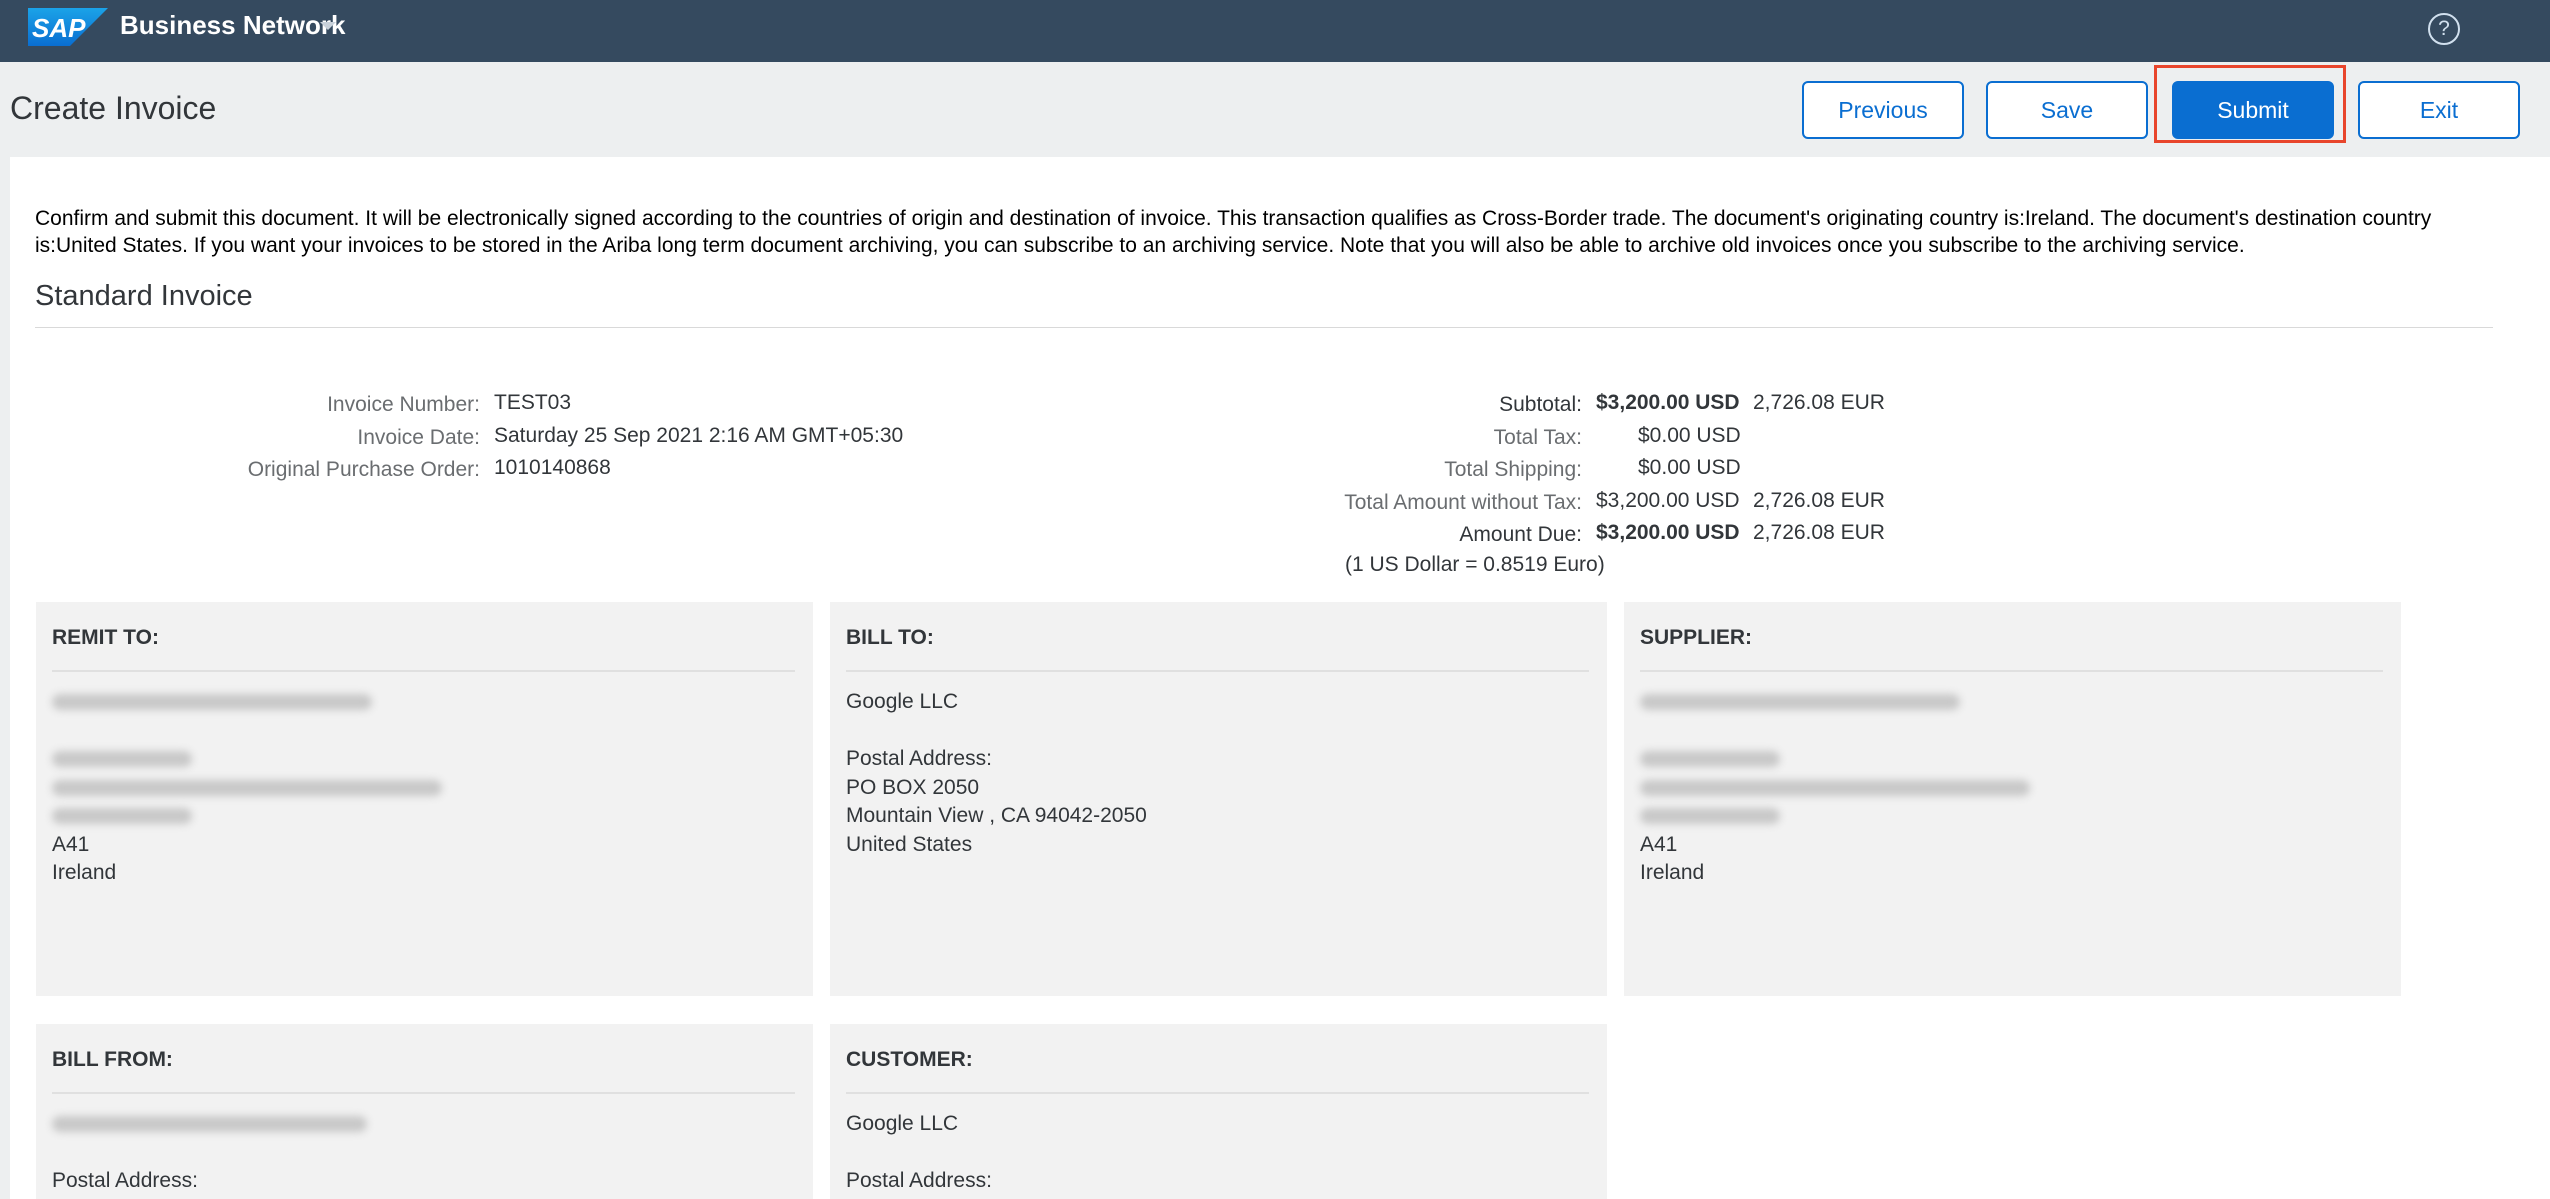  I want to click on save-button: Save, so click(2067, 110).